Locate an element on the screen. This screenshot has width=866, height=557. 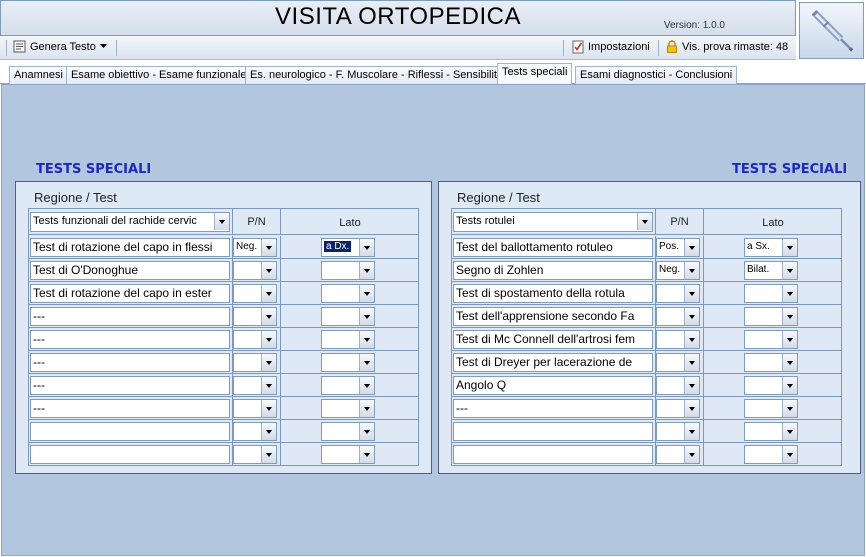
genera-testo-label: Genera Testo is located at coordinates (63, 46).